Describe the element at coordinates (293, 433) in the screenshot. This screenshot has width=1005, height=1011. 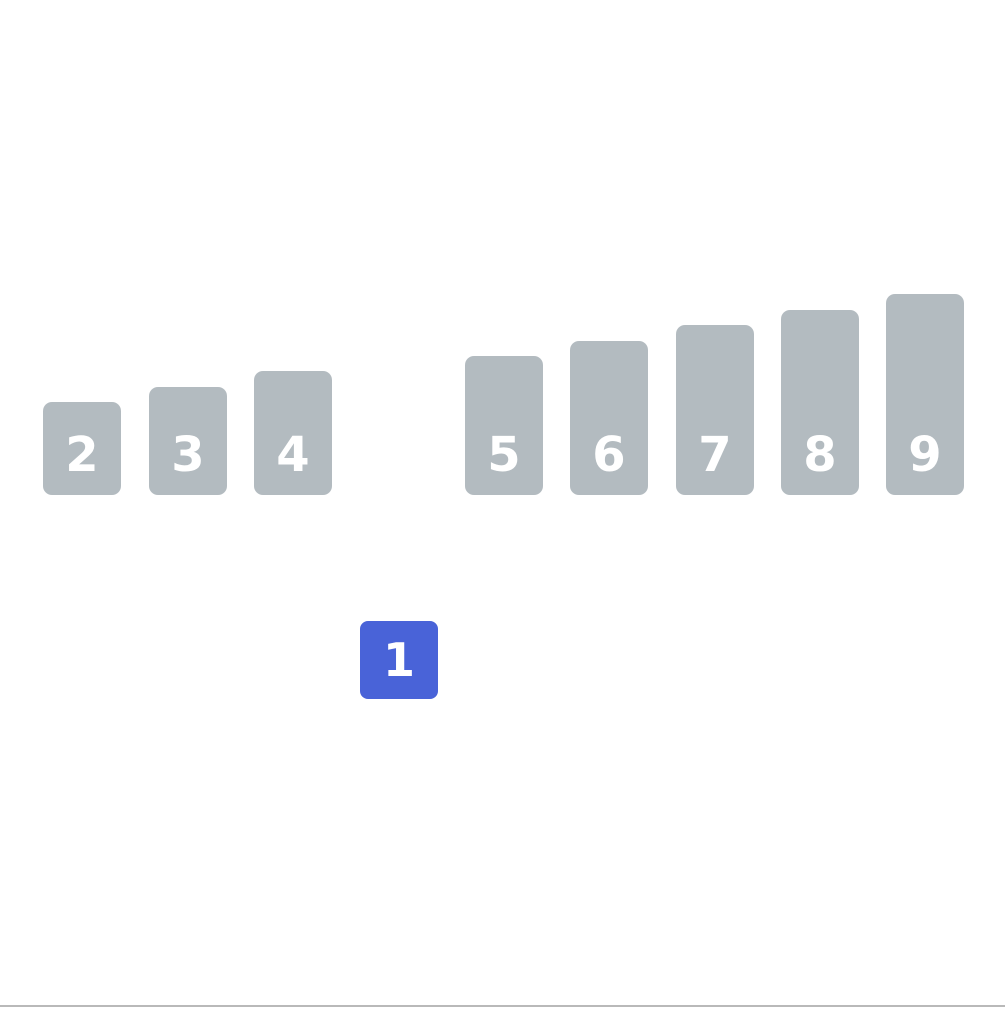
I see `bar-4: 4` at that location.